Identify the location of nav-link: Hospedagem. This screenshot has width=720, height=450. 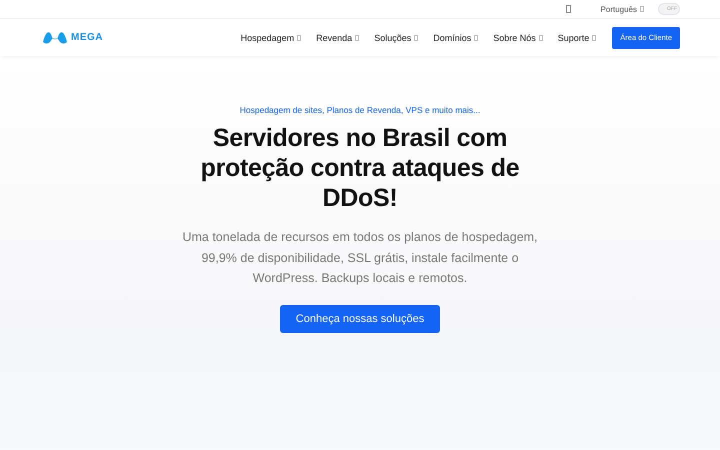
(271, 37).